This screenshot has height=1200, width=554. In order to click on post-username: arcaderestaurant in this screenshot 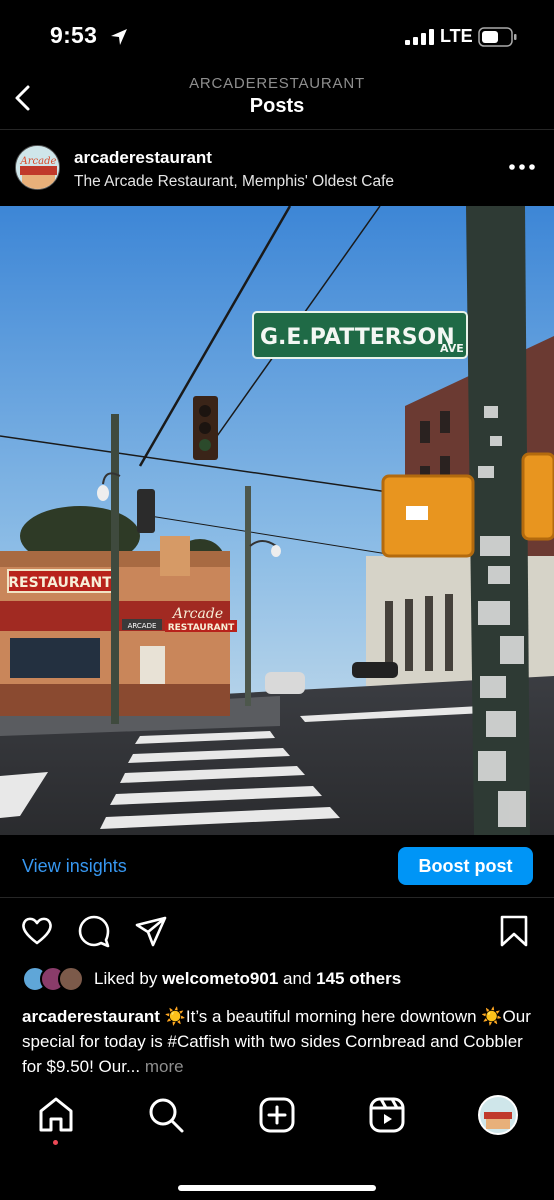, I will do `click(143, 158)`.